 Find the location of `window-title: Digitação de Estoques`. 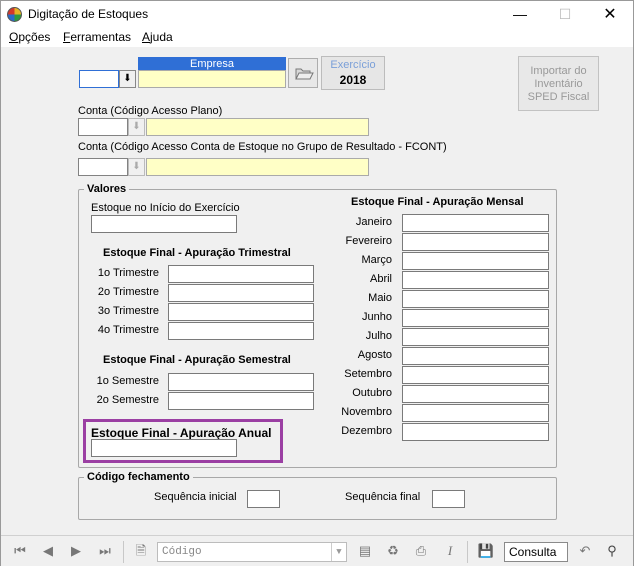

window-title: Digitação de Estoques is located at coordinates (88, 14).